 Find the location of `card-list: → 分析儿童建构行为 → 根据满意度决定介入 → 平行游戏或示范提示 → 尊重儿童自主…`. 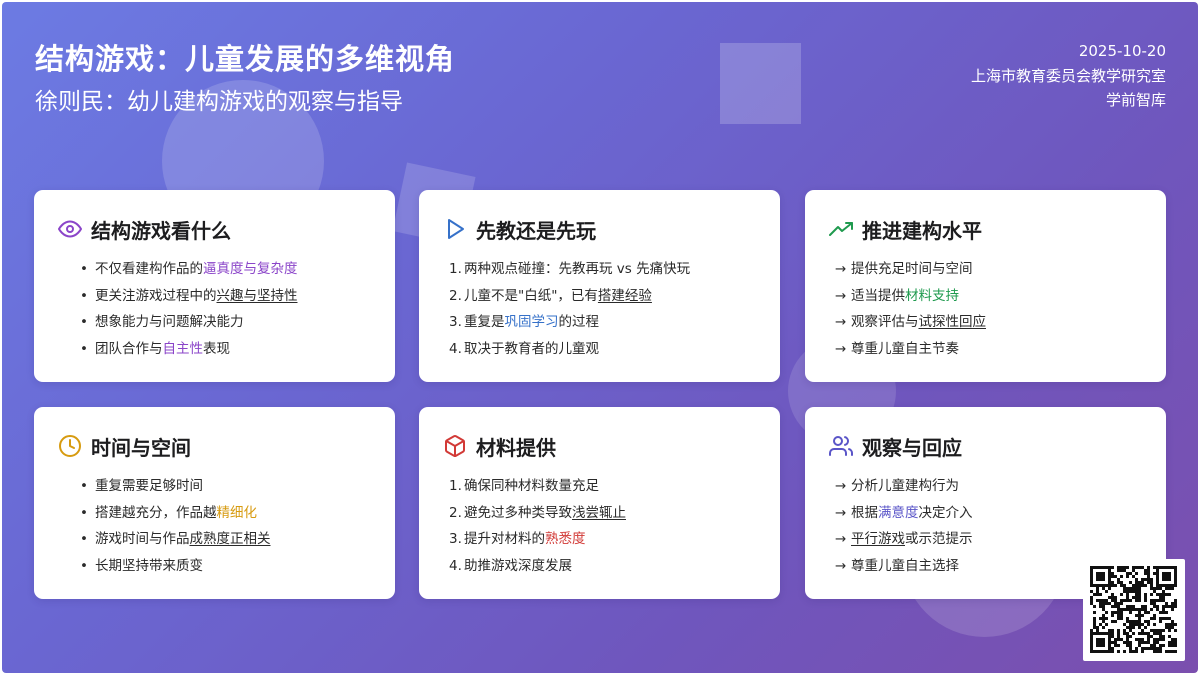

card-list: → 分析儿童建构行为 → 根据满意度决定介入 → 平行游戏或示范提示 → 尊重儿童自主… is located at coordinates (904, 526).